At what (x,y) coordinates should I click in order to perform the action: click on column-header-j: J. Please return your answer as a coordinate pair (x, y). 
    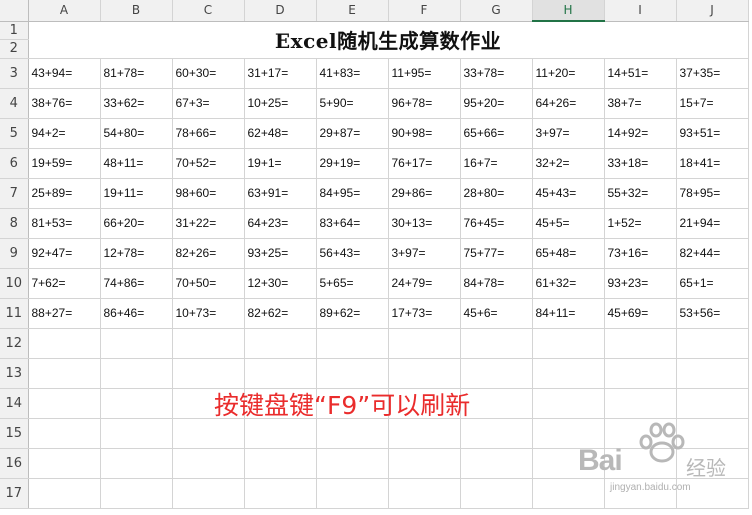
    Looking at the image, I should click on (712, 11).